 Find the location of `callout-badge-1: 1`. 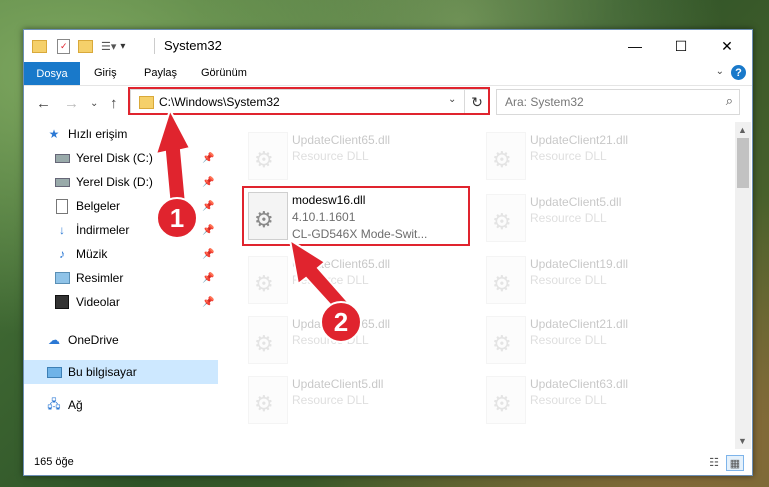

callout-badge-1: 1 is located at coordinates (177, 218).